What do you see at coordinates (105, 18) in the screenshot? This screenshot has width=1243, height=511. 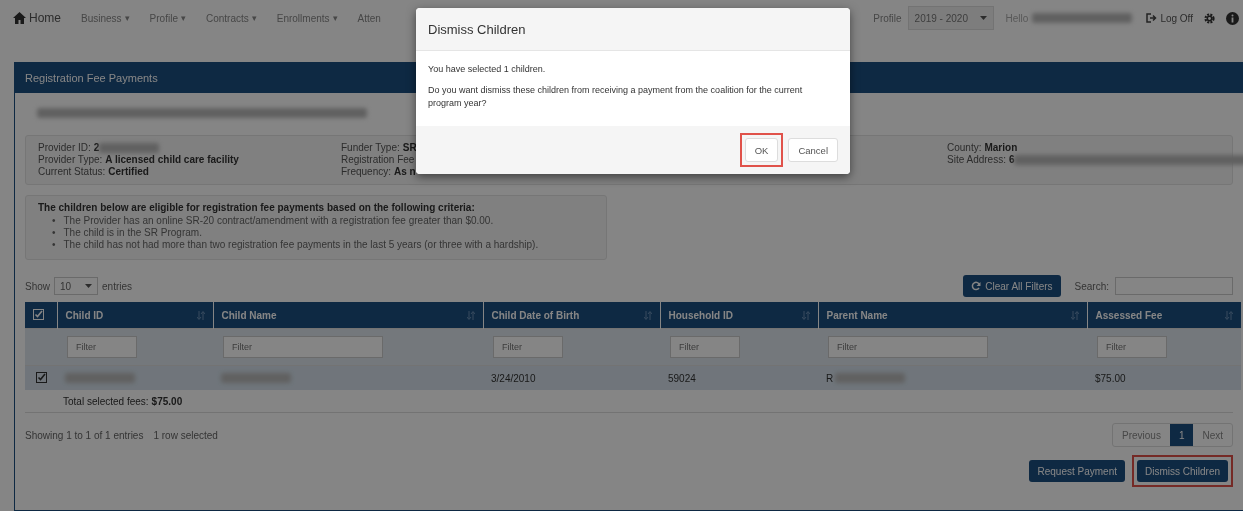 I see `nav-menu: Business ▾` at bounding box center [105, 18].